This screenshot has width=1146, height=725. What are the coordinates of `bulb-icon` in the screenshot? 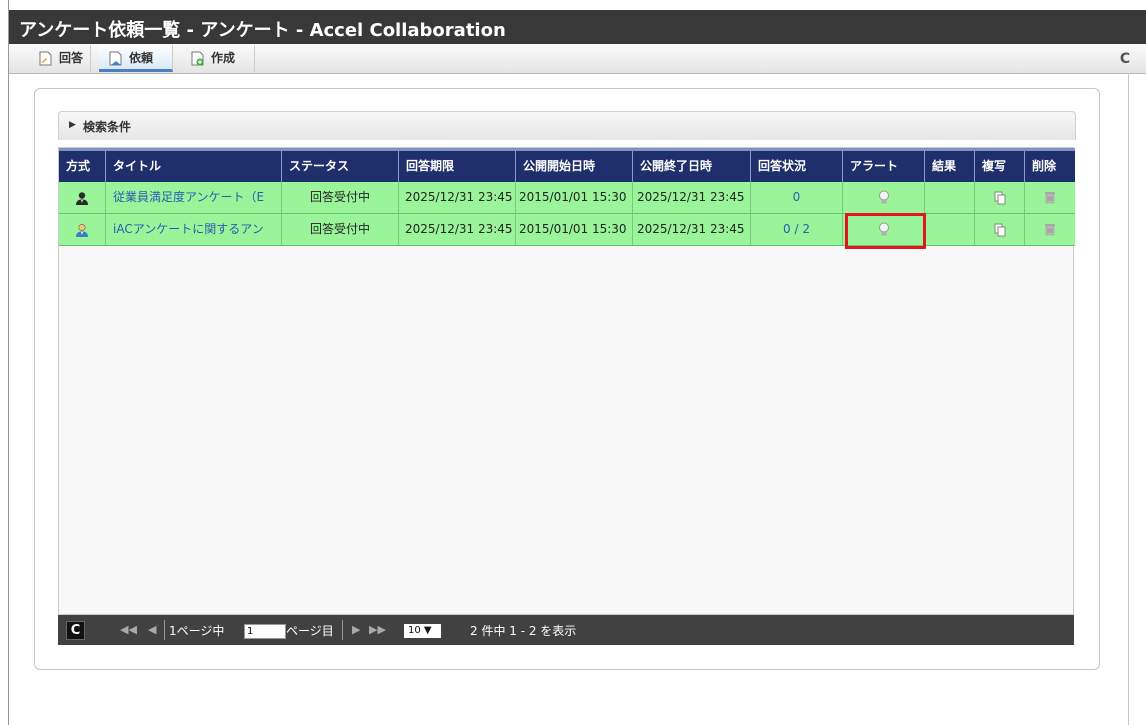 It's located at (883, 197).